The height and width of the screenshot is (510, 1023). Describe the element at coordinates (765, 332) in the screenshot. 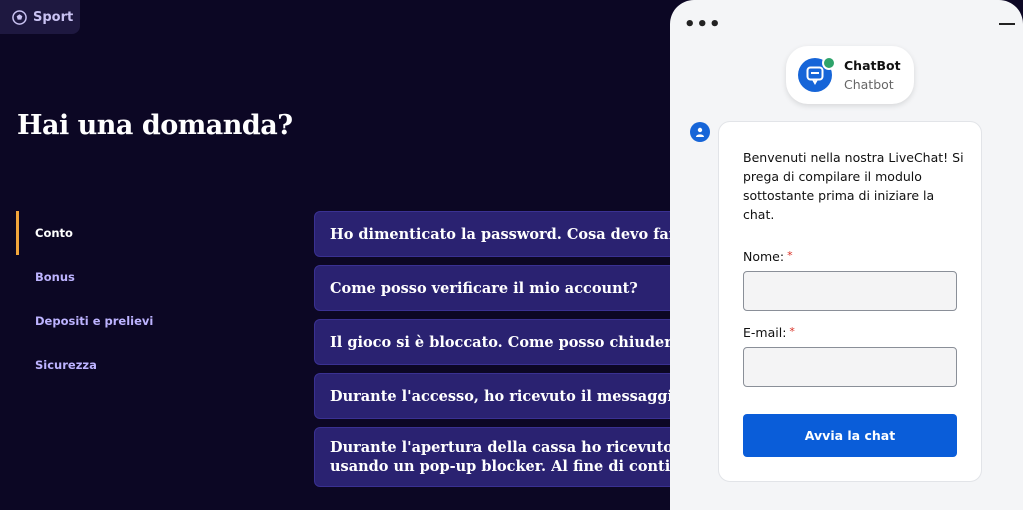

I see `email-label-text: E-mail:` at that location.